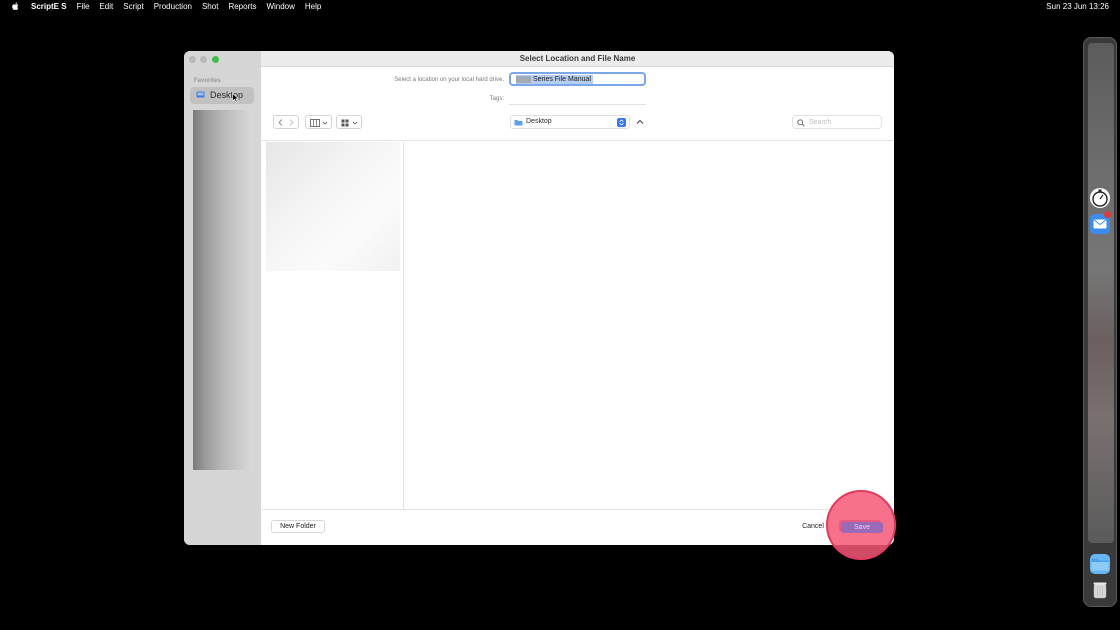  I want to click on sidebar: Favorites Desktop, so click(222, 298).